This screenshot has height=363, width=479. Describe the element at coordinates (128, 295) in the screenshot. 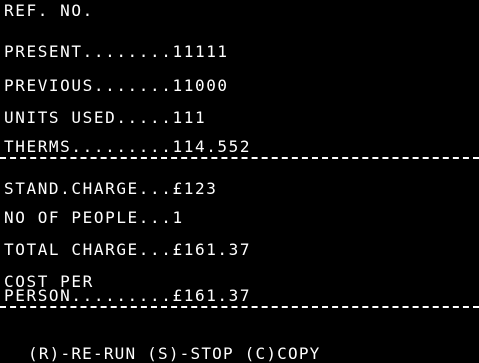

I see `cost-per-person: PERSON.........£161.37` at that location.